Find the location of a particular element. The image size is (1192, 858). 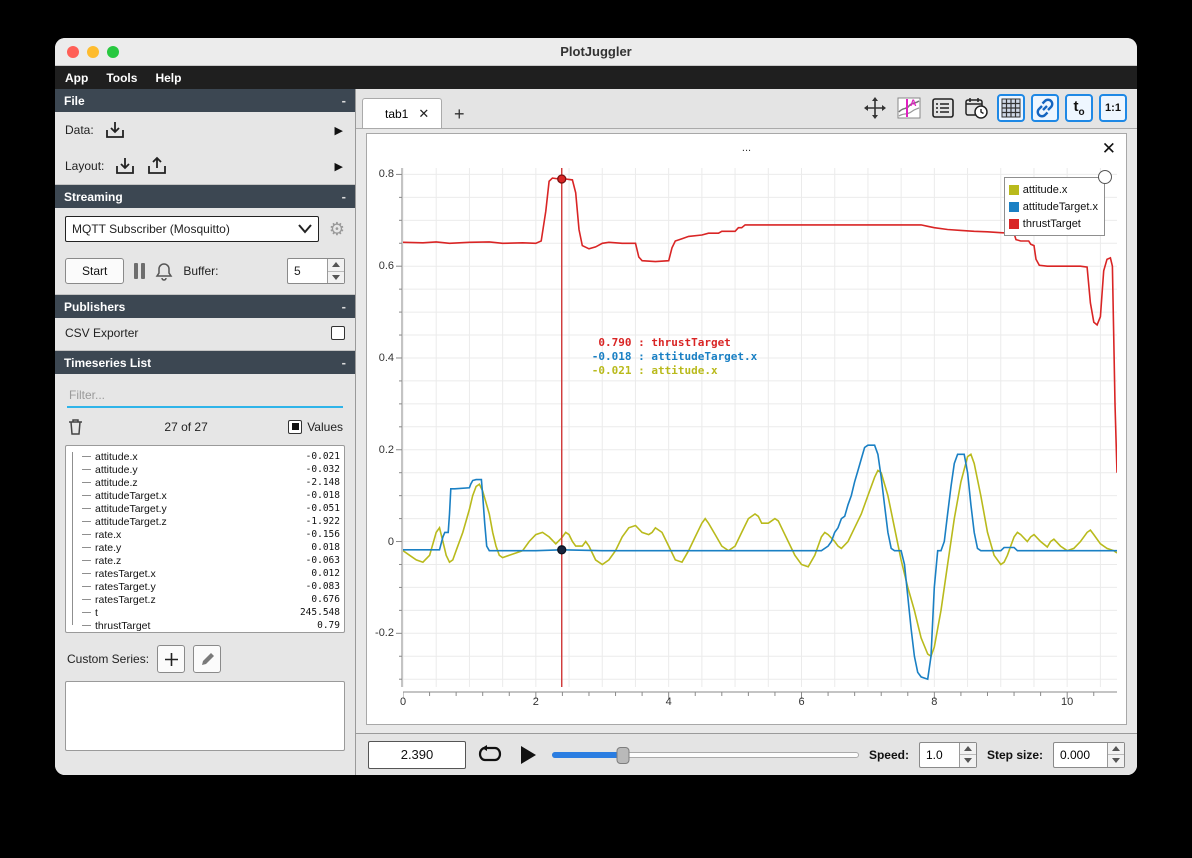

timeseries-row: attitude.y -0.032 is located at coordinates (211, 469).